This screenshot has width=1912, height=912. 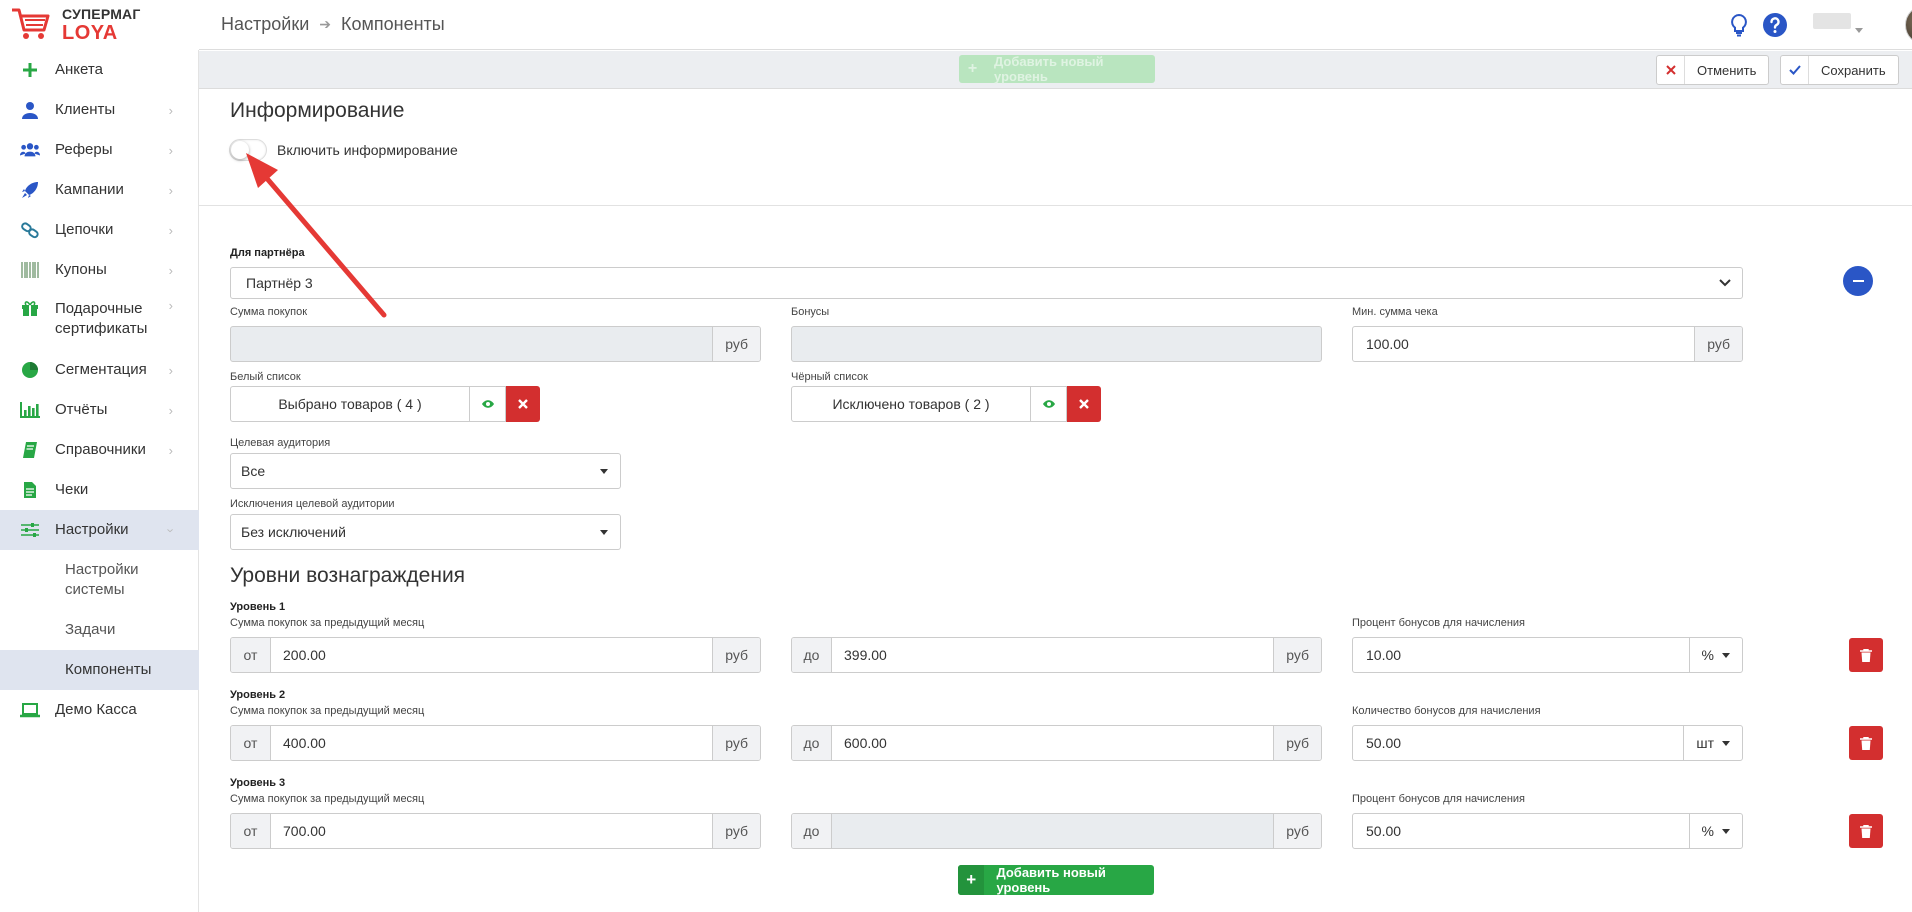 I want to click on user-menu-caret-icon, so click(x=1859, y=29).